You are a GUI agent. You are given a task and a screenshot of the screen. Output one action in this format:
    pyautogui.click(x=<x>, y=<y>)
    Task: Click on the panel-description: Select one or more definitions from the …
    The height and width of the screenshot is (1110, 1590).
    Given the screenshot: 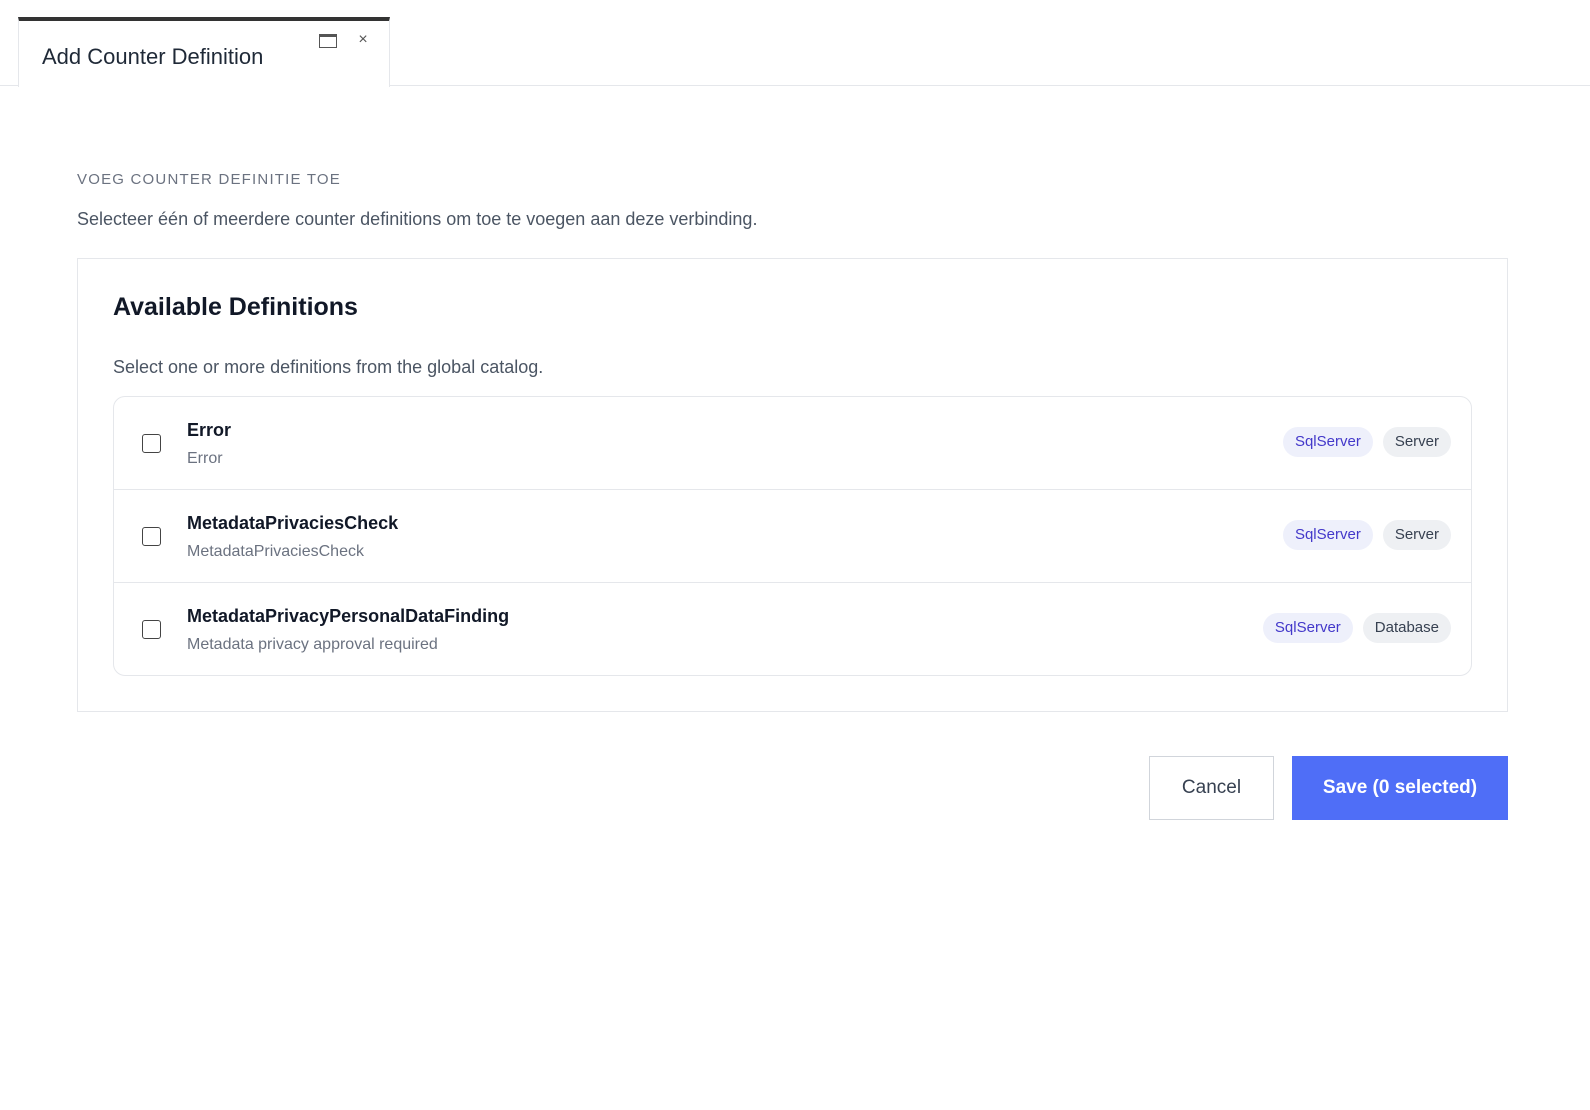 What is the action you would take?
    pyautogui.click(x=328, y=367)
    